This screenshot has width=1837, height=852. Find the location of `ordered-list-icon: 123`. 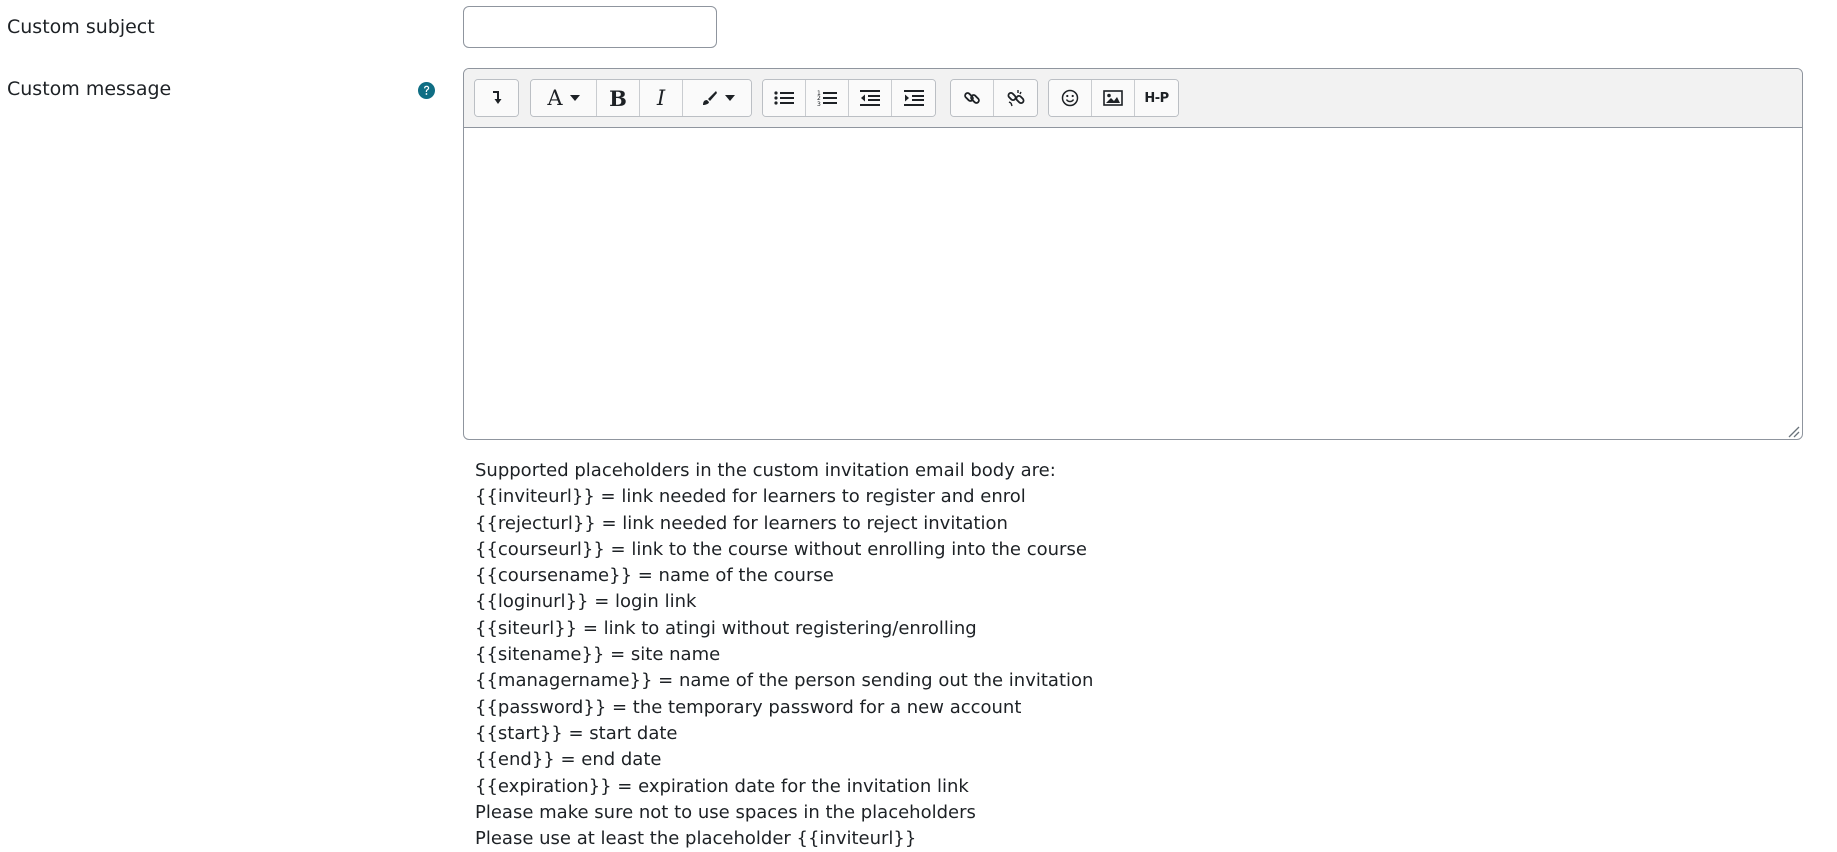

ordered-list-icon: 123 is located at coordinates (827, 98).